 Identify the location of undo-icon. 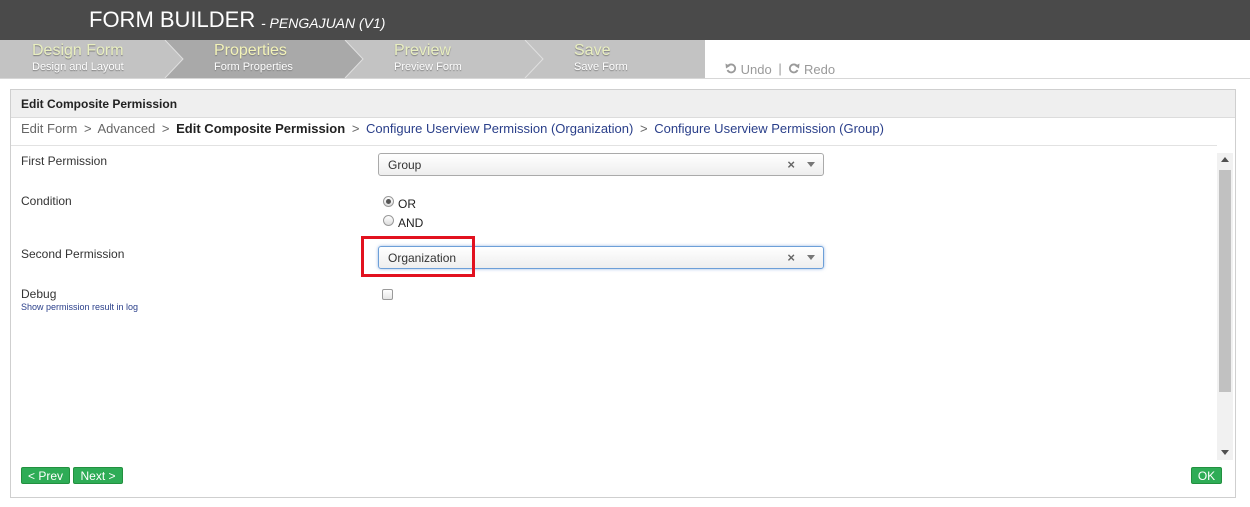
(731, 68).